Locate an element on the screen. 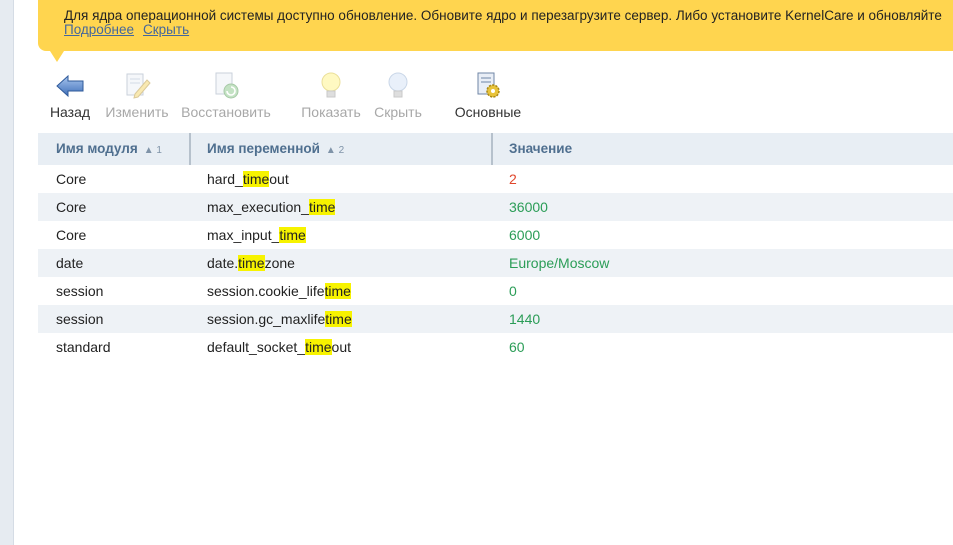 Image resolution: width=953 pixels, height=545 pixels. edit-button: Изменить is located at coordinates (137, 94).